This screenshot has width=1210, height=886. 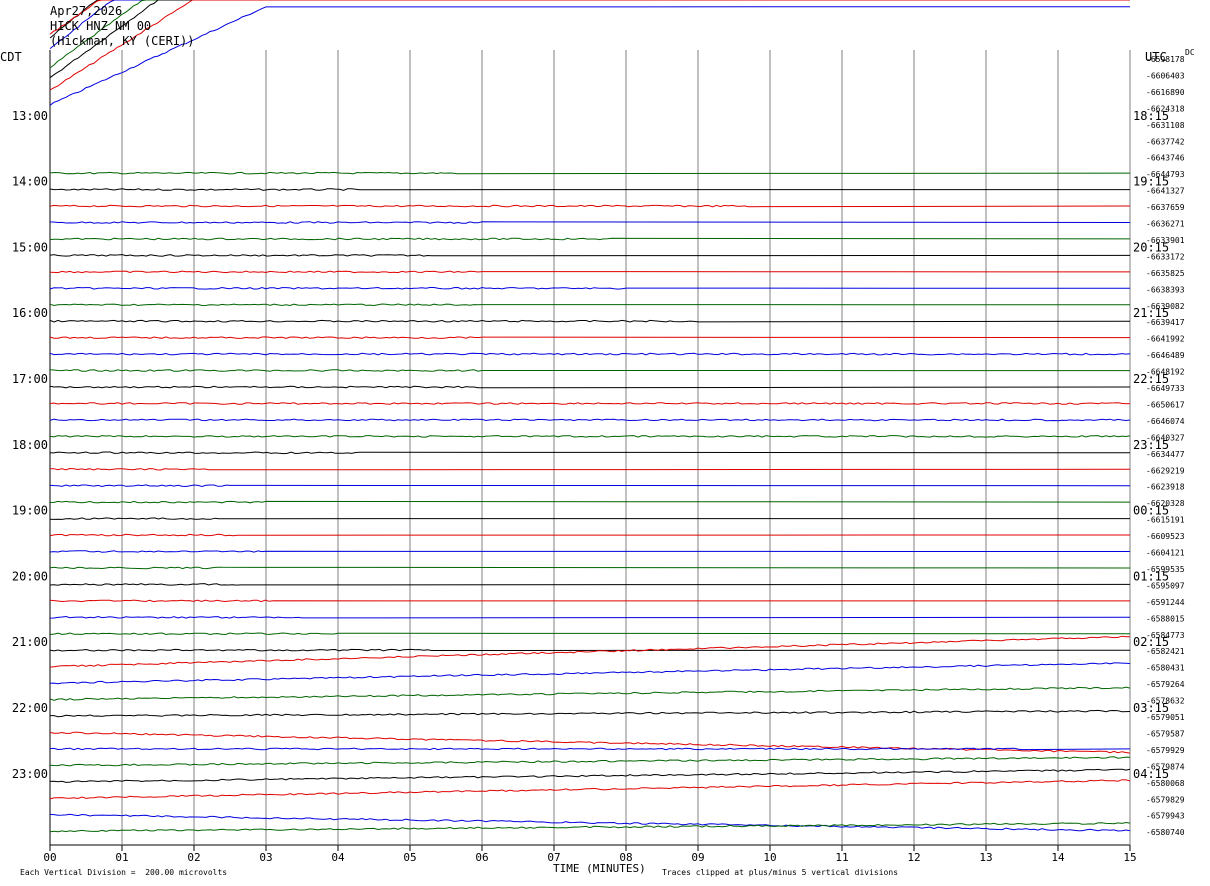 What do you see at coordinates (1165, 536) in the screenshot?
I see `dc-offset-label: -6609523` at bounding box center [1165, 536].